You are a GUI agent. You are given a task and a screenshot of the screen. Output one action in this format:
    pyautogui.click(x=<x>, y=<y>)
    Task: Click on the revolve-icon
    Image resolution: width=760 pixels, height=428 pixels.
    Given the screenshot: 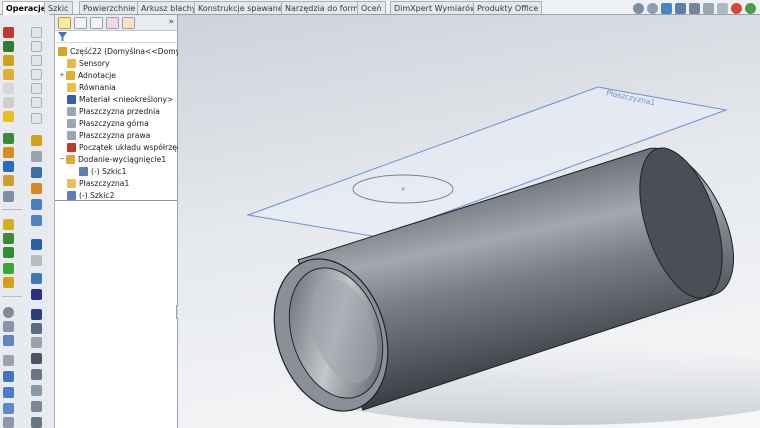 What is the action you would take?
    pyautogui.click(x=8, y=60)
    